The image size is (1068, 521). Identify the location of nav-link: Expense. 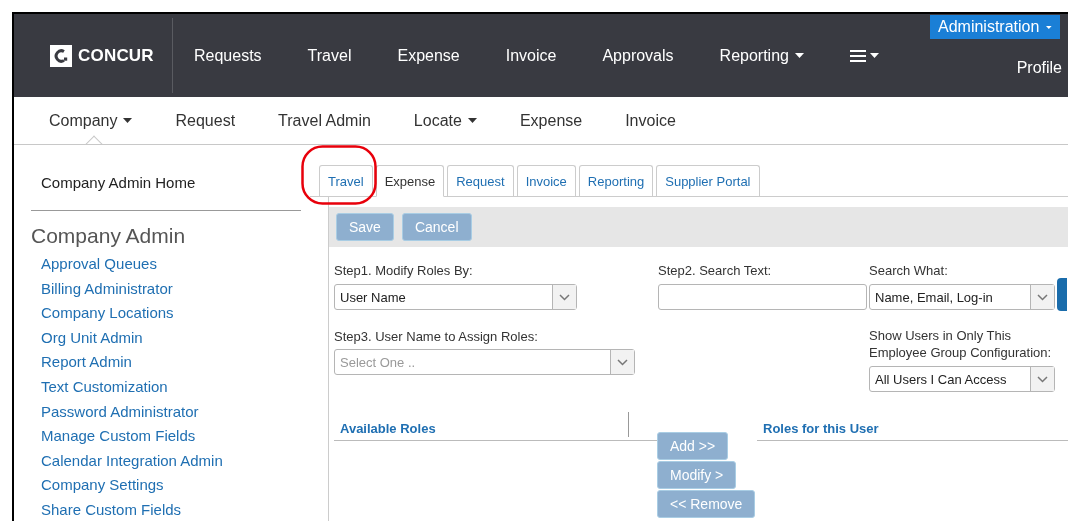
(428, 55).